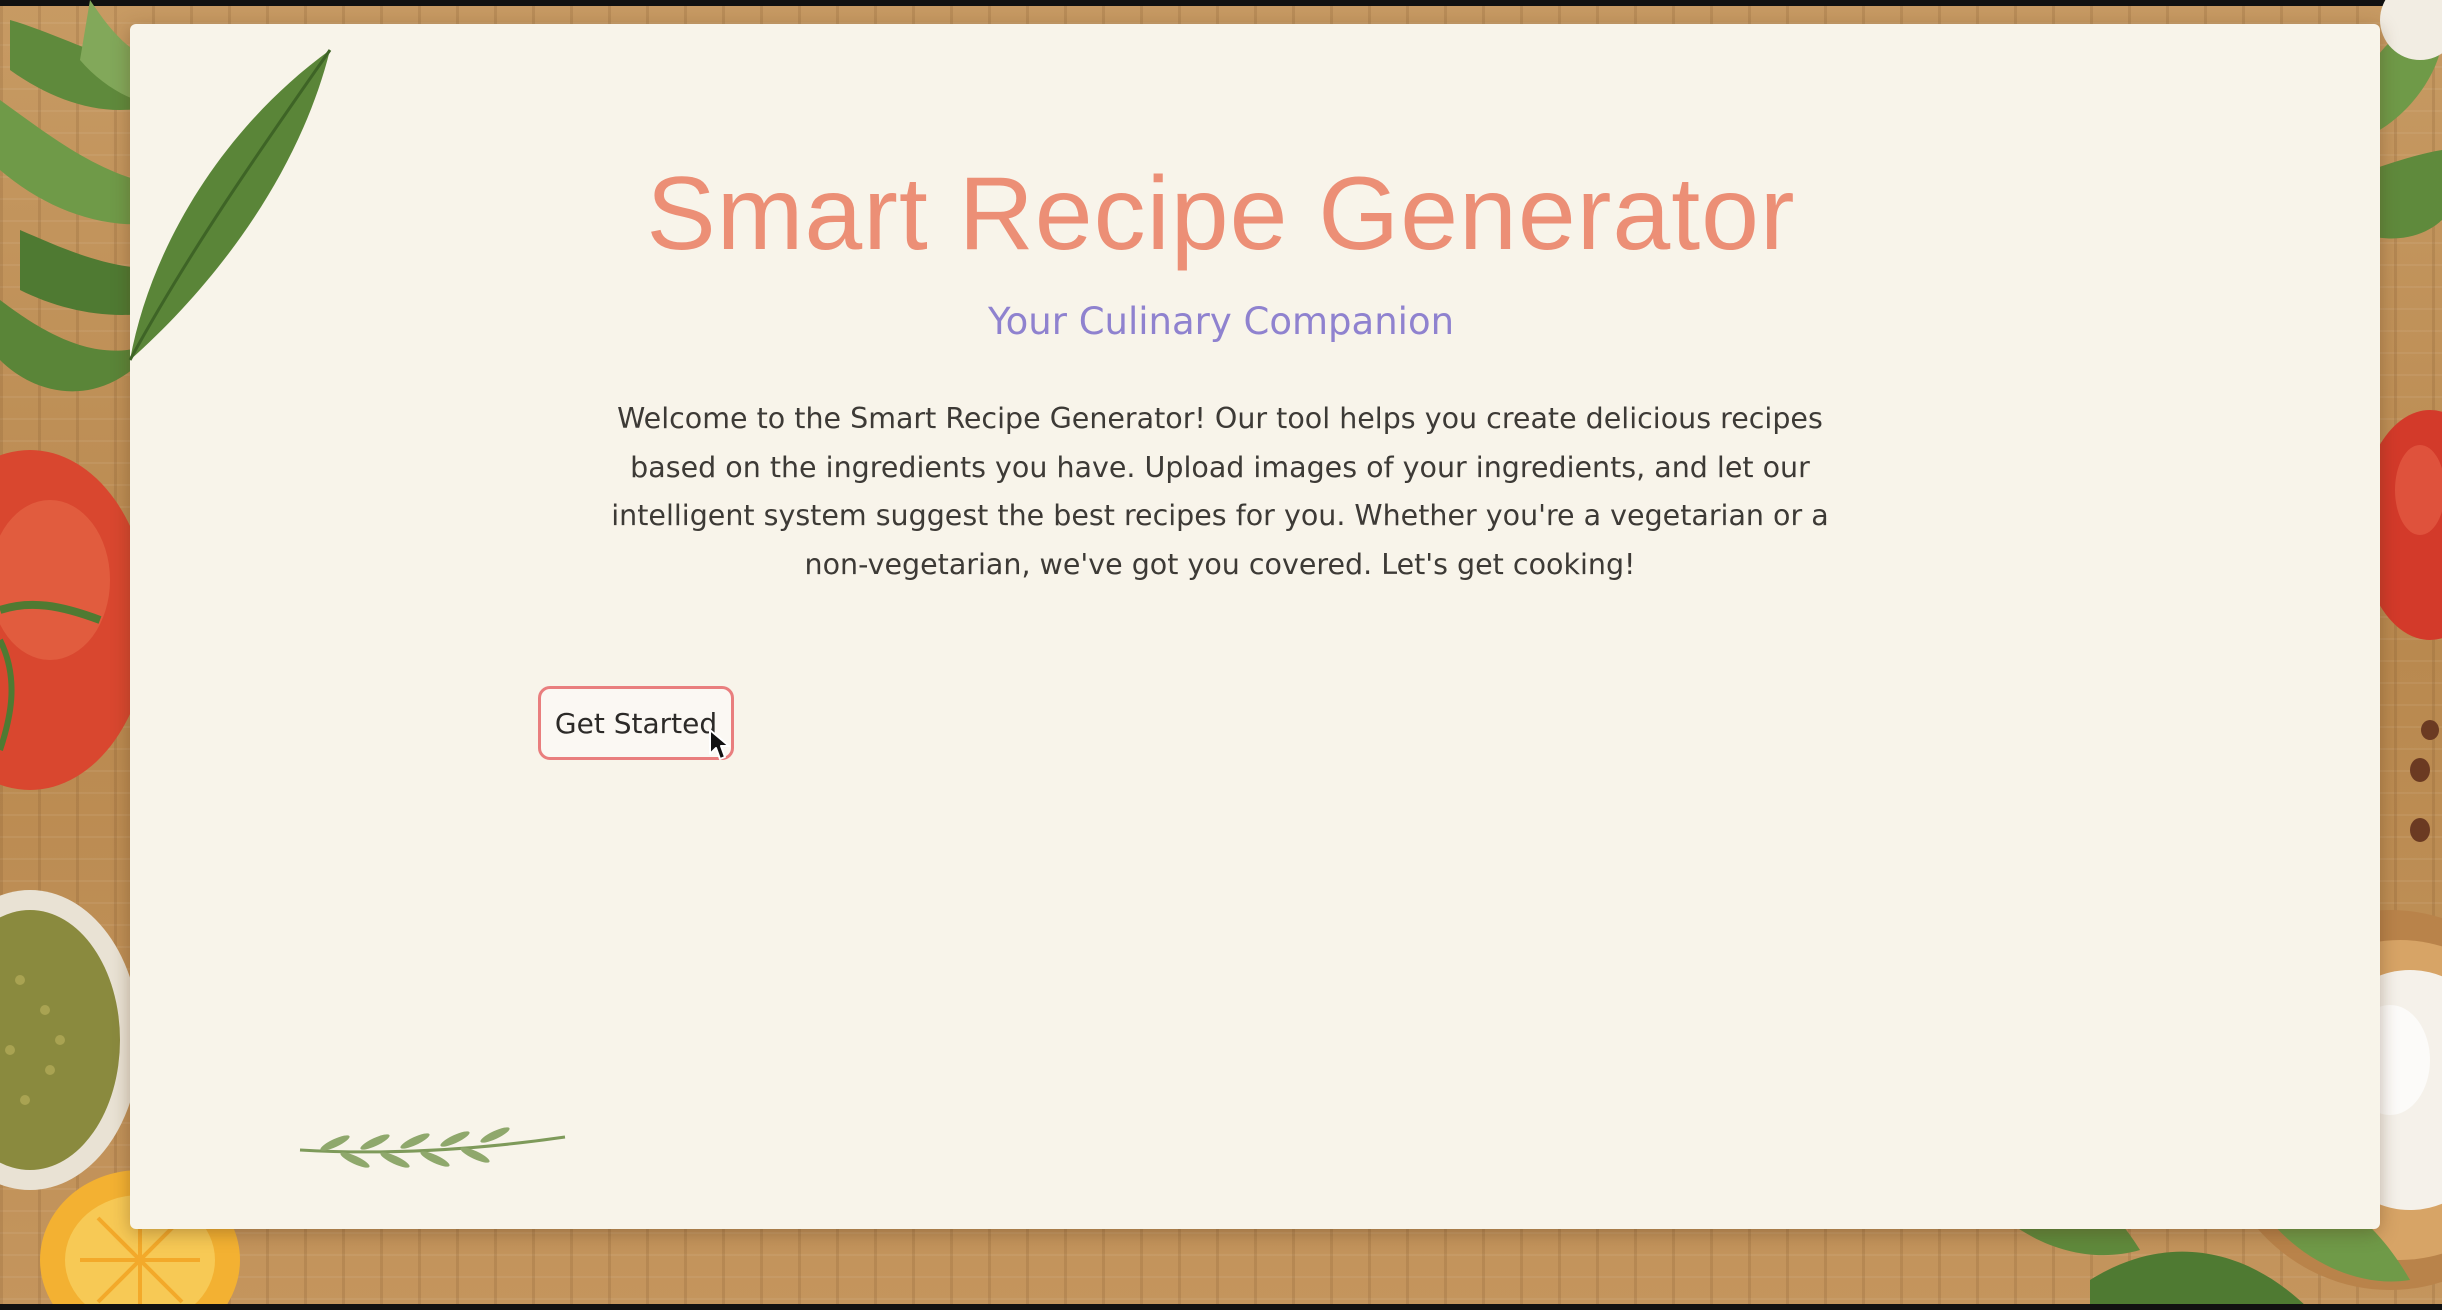 This screenshot has height=1310, width=2442. Describe the element at coordinates (1221, 321) in the screenshot. I see `page-subtitle: Your Culinary Companion` at that location.